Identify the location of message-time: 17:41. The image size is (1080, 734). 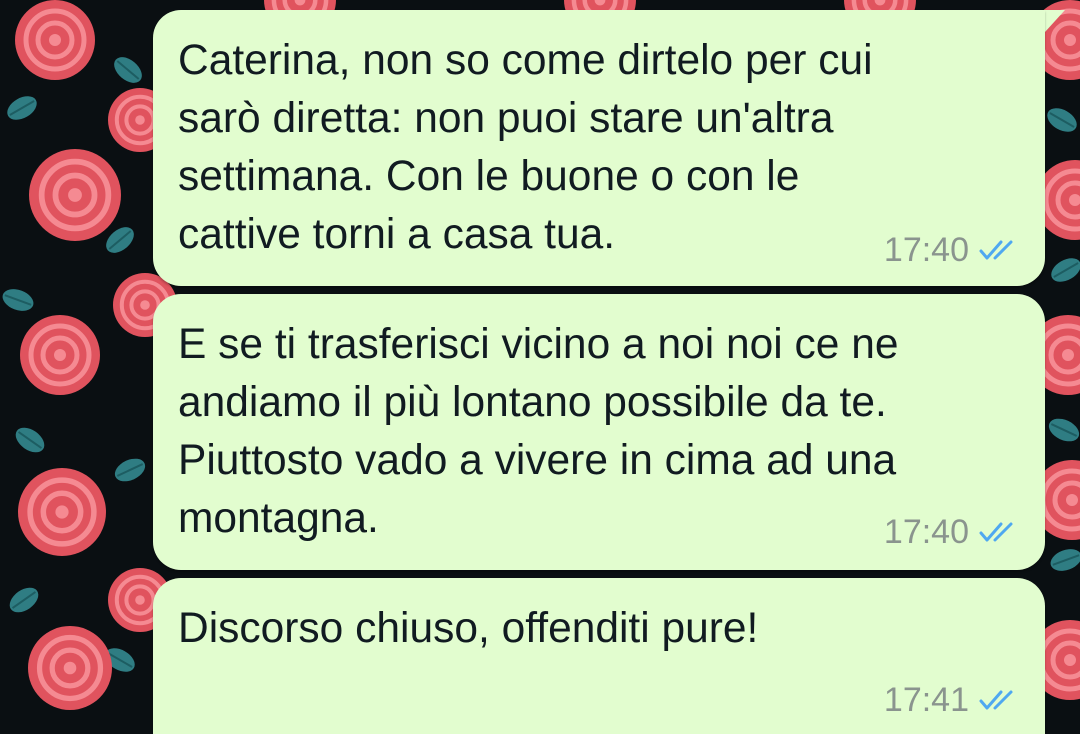
(926, 700).